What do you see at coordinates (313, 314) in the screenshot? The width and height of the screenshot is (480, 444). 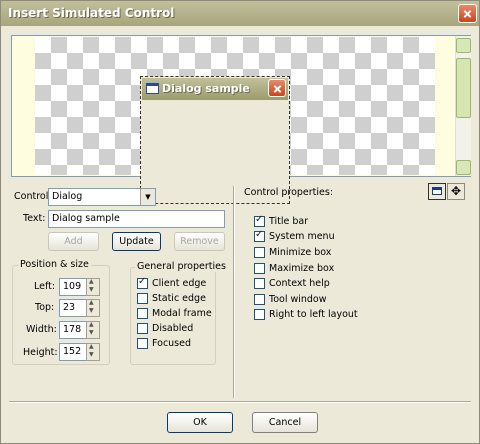 I see `right-to-left-label: Right to left layout` at bounding box center [313, 314].